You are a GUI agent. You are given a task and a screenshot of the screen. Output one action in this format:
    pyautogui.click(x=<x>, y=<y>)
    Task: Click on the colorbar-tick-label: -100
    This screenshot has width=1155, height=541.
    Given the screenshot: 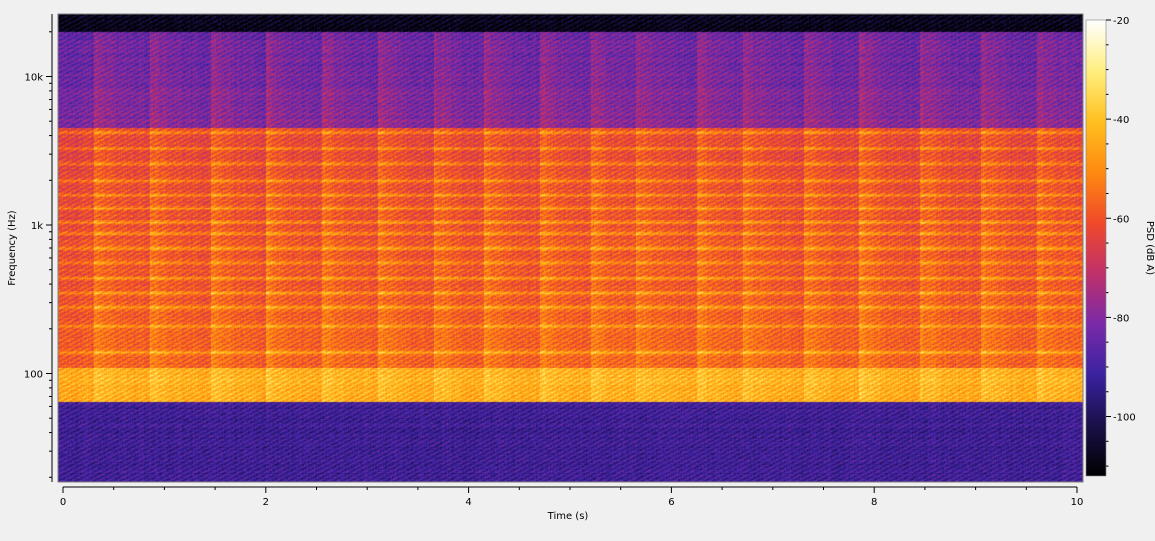 What is the action you would take?
    pyautogui.click(x=1124, y=418)
    